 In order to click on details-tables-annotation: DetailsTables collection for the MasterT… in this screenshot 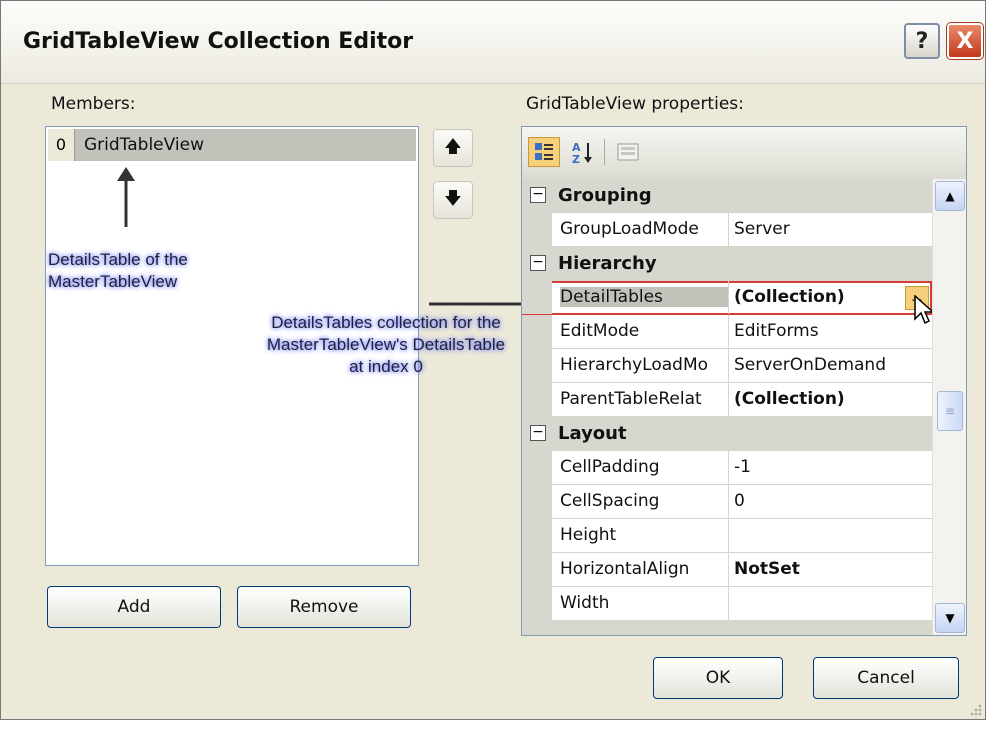, I will do `click(386, 344)`.